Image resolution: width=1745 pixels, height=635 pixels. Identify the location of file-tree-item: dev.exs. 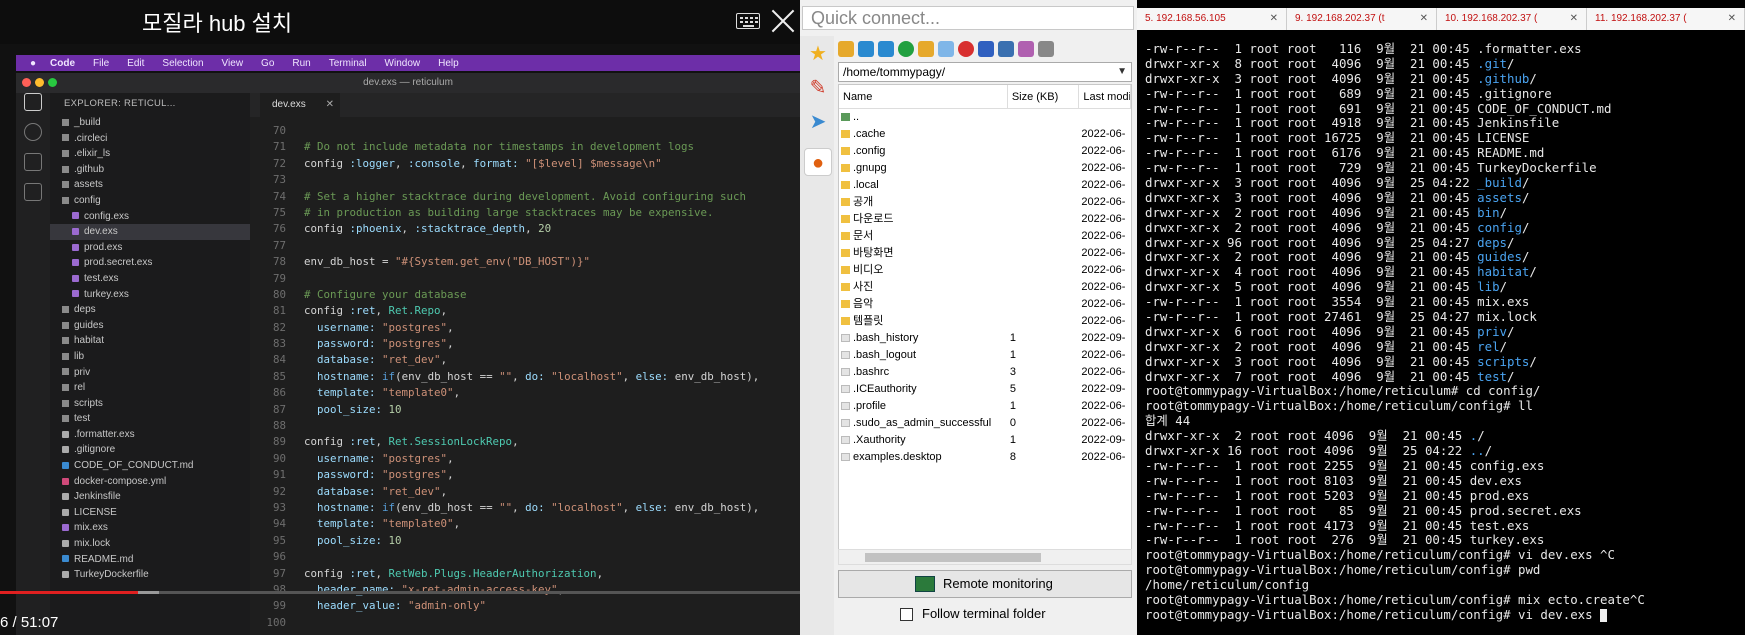
(150, 232).